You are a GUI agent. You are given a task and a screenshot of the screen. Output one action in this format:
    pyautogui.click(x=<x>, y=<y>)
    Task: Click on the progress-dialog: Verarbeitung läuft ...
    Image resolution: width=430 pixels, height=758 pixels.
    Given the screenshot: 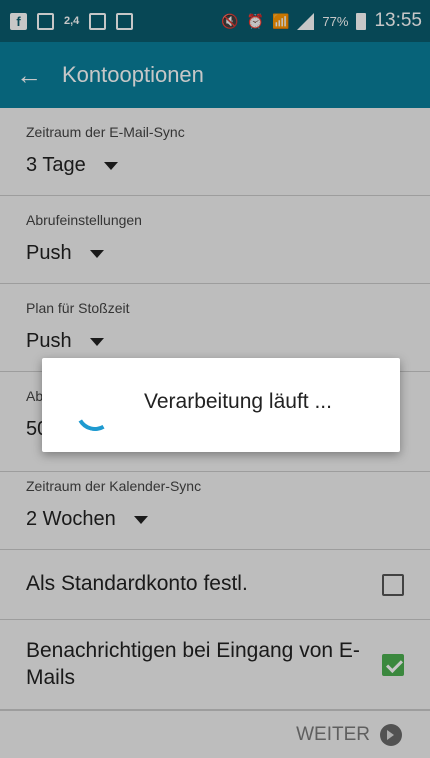 What is the action you would take?
    pyautogui.click(x=221, y=405)
    